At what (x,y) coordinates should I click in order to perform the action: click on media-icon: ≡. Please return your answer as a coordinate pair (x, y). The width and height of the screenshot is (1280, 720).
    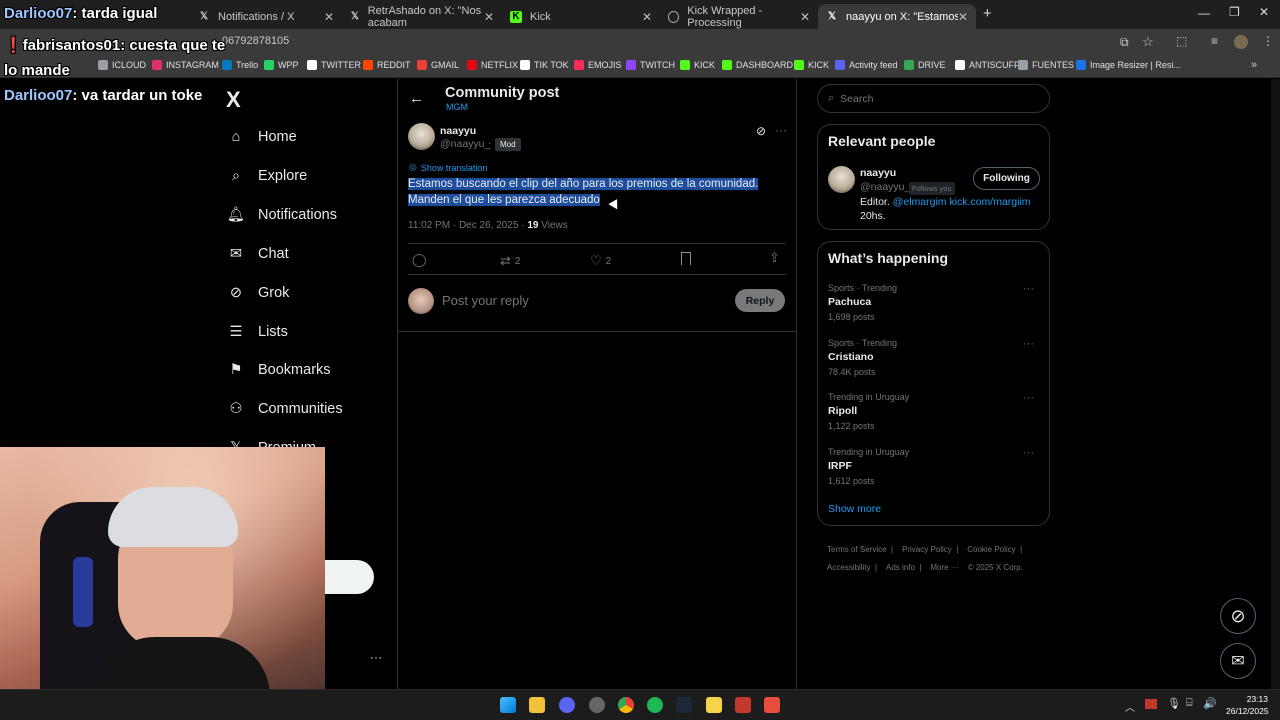
    Looking at the image, I should click on (1214, 41).